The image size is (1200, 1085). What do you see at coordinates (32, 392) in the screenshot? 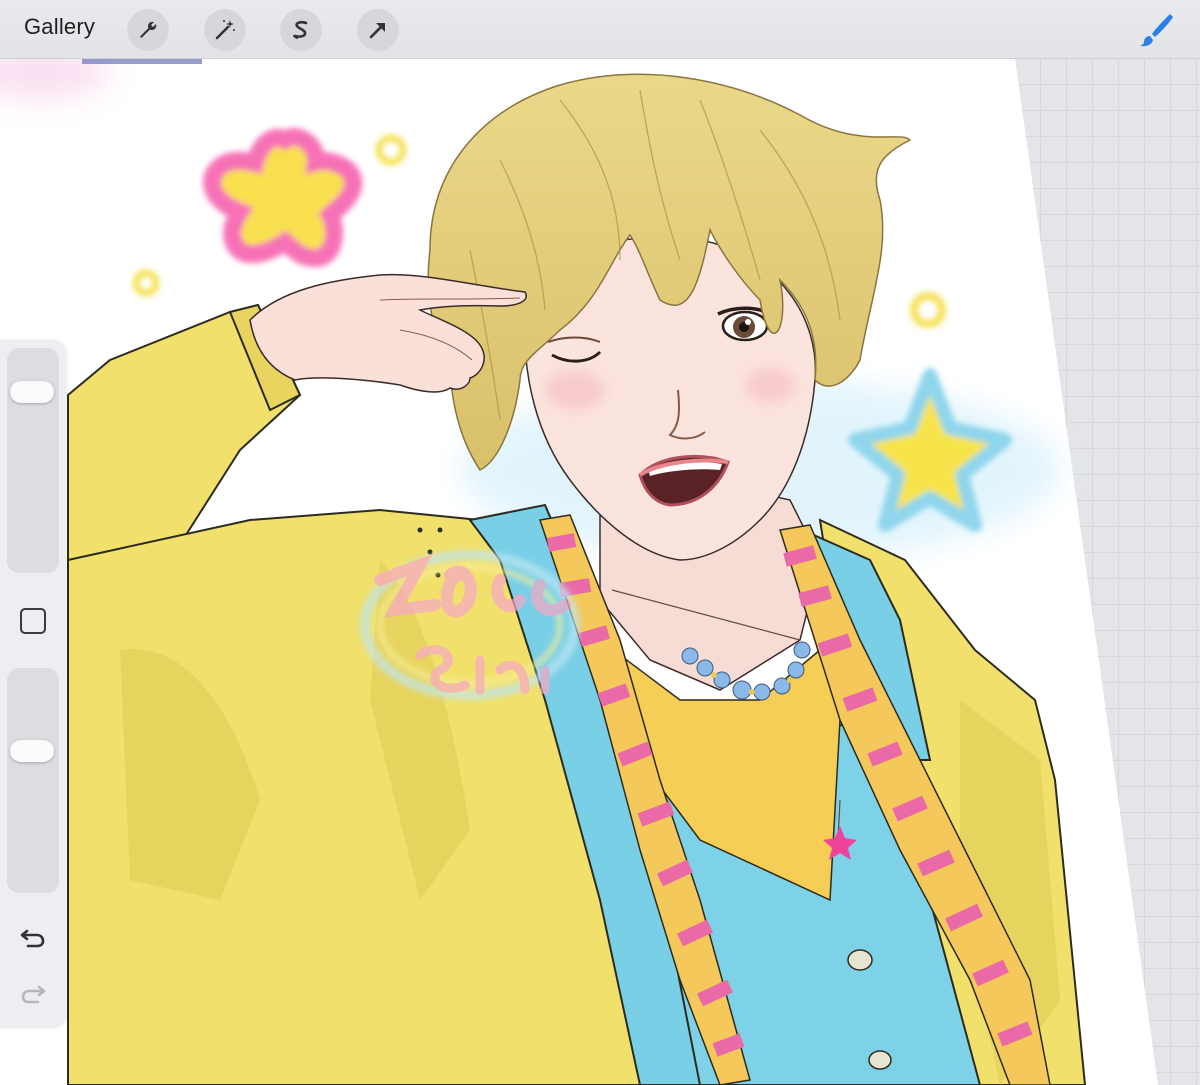
I see `brush-size-slider-handle` at bounding box center [32, 392].